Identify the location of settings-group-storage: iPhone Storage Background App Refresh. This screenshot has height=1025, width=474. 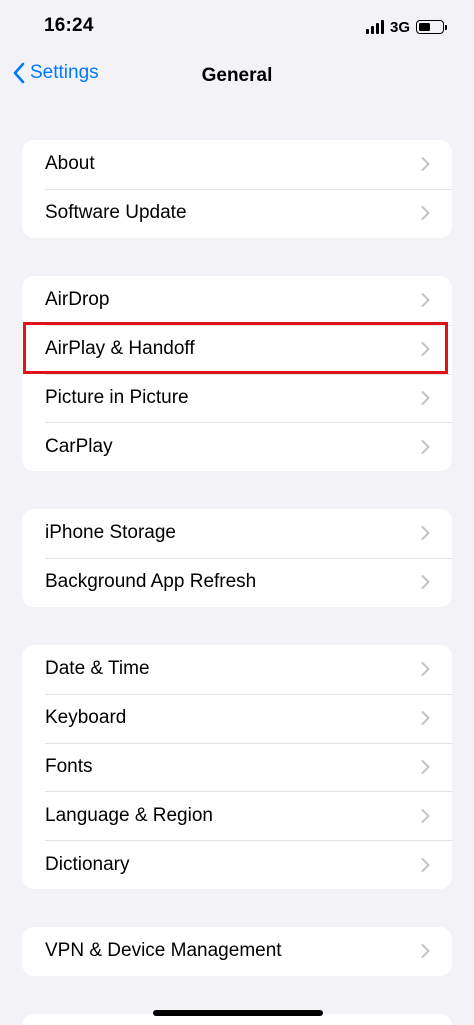
(237, 558).